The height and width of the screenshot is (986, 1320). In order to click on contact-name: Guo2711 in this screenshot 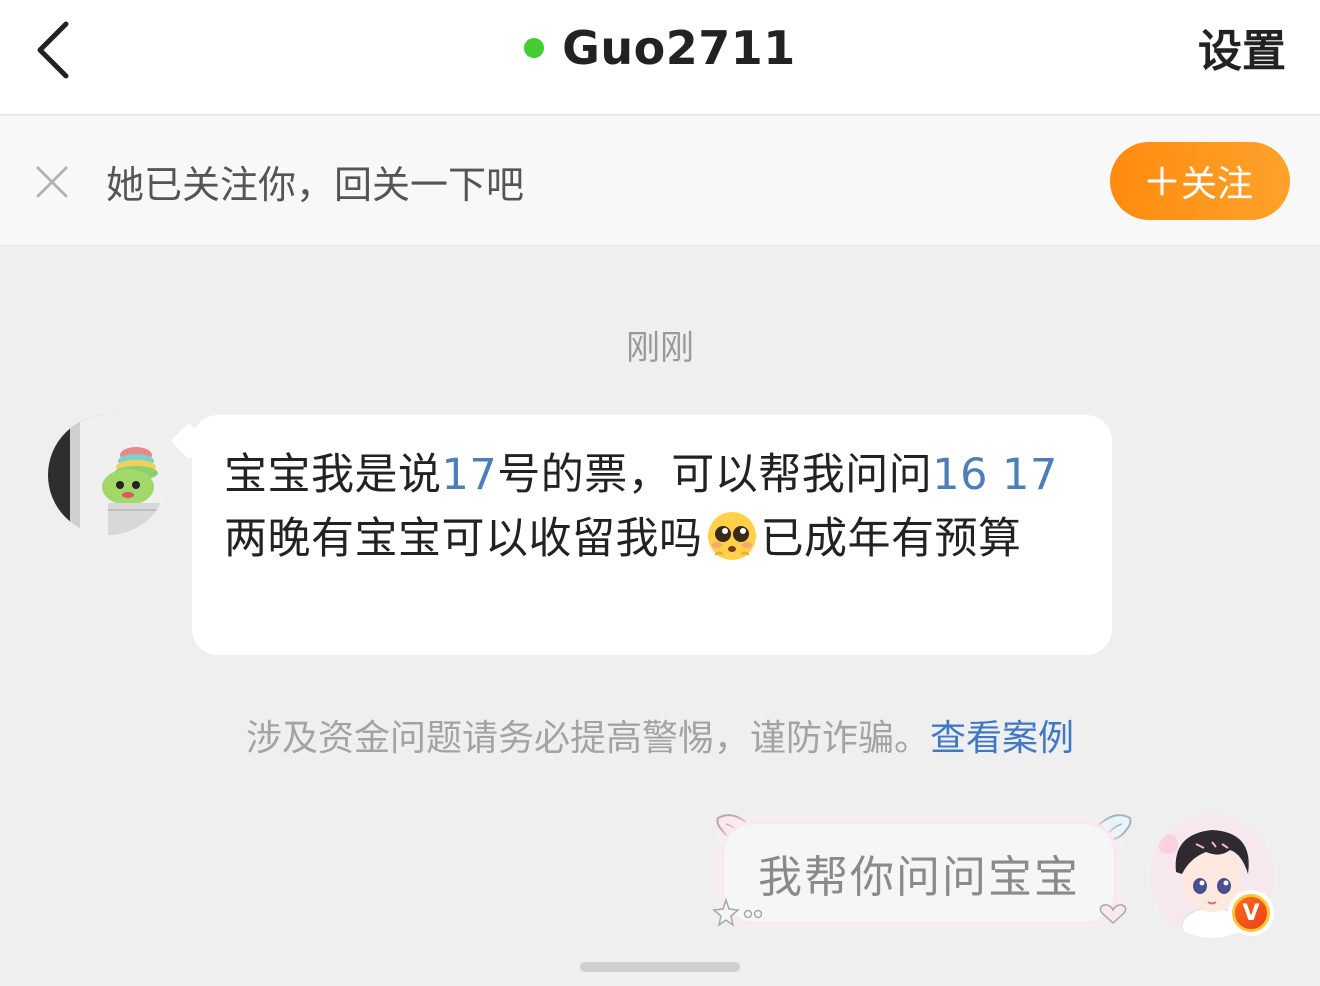, I will do `click(679, 48)`.